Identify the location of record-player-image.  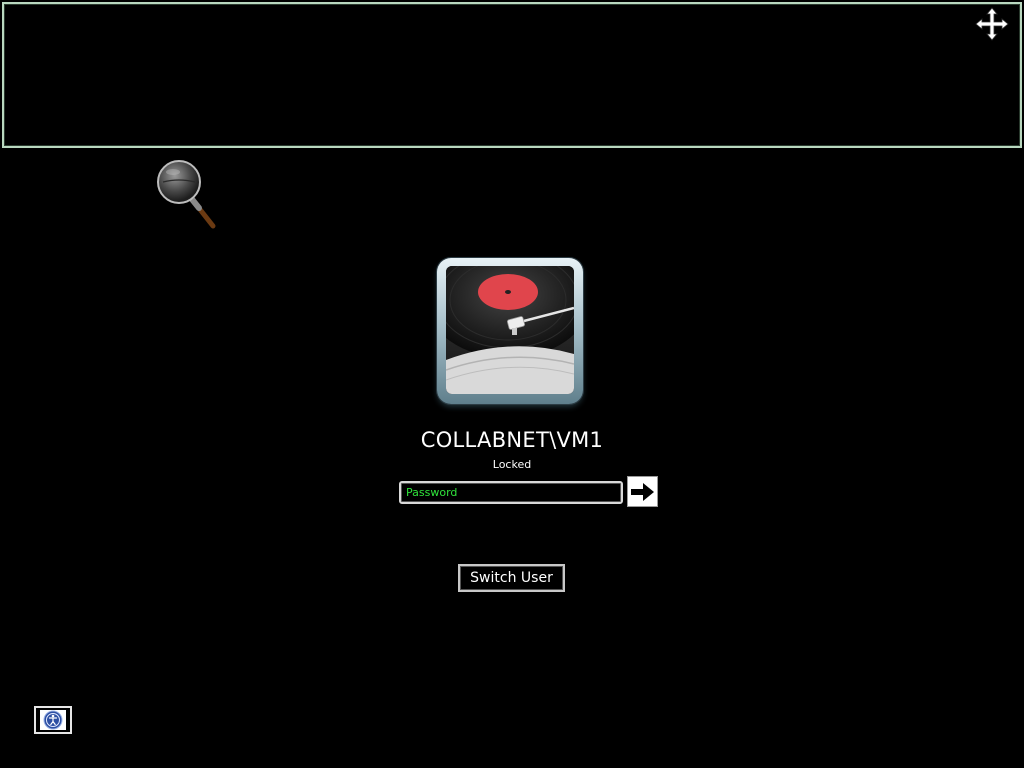
(510, 330).